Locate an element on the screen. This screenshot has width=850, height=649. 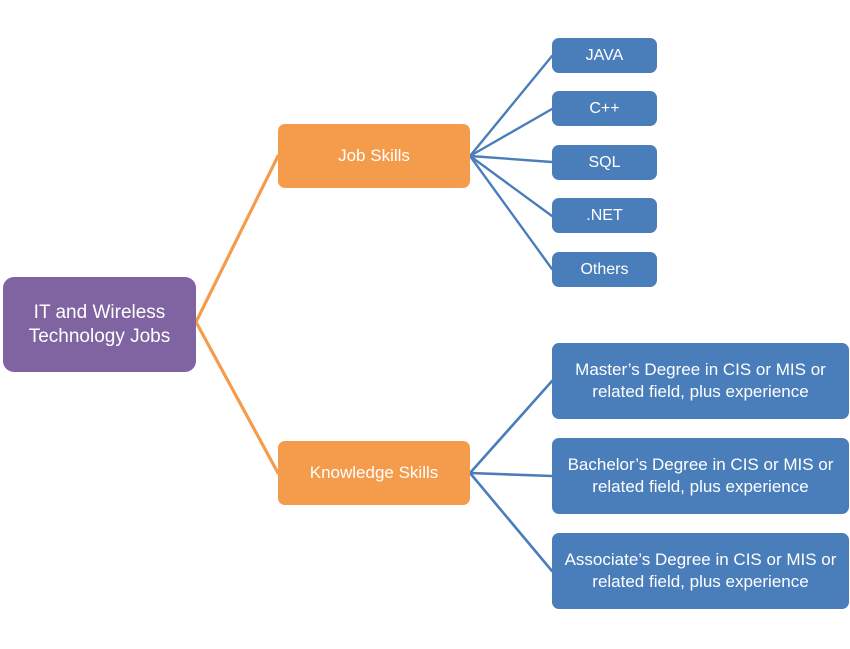
node-skill-java: JAVA is located at coordinates (604, 55).